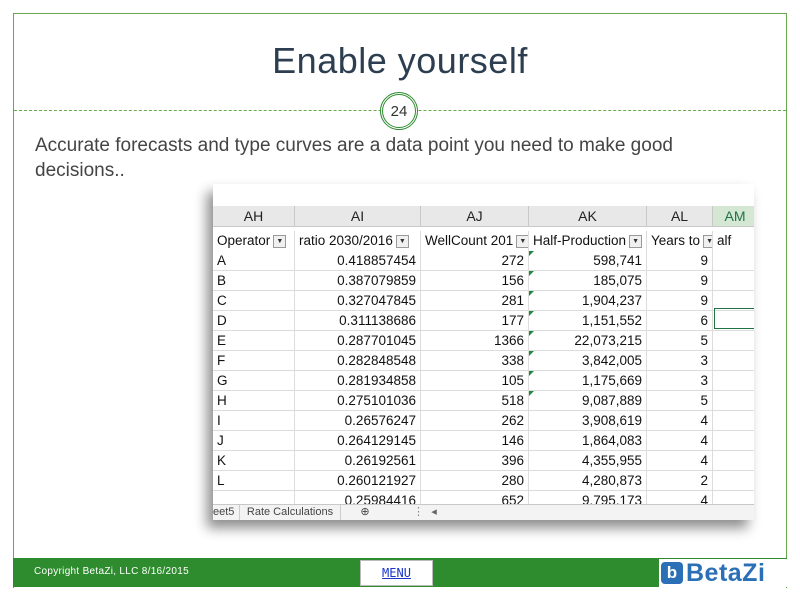 This screenshot has height=600, width=800. I want to click on cell-ratio: 0.387079859, so click(358, 281).